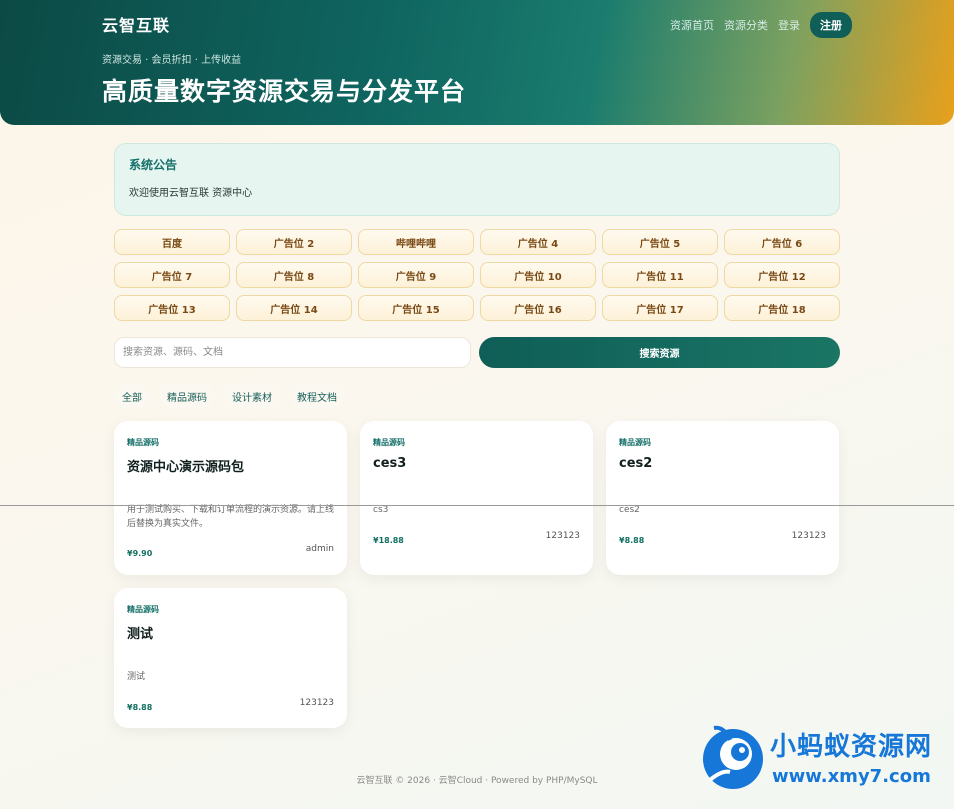 This screenshot has height=809, width=954. What do you see at coordinates (851, 747) in the screenshot?
I see `watermark-title: 小蚂蚁资源网` at bounding box center [851, 747].